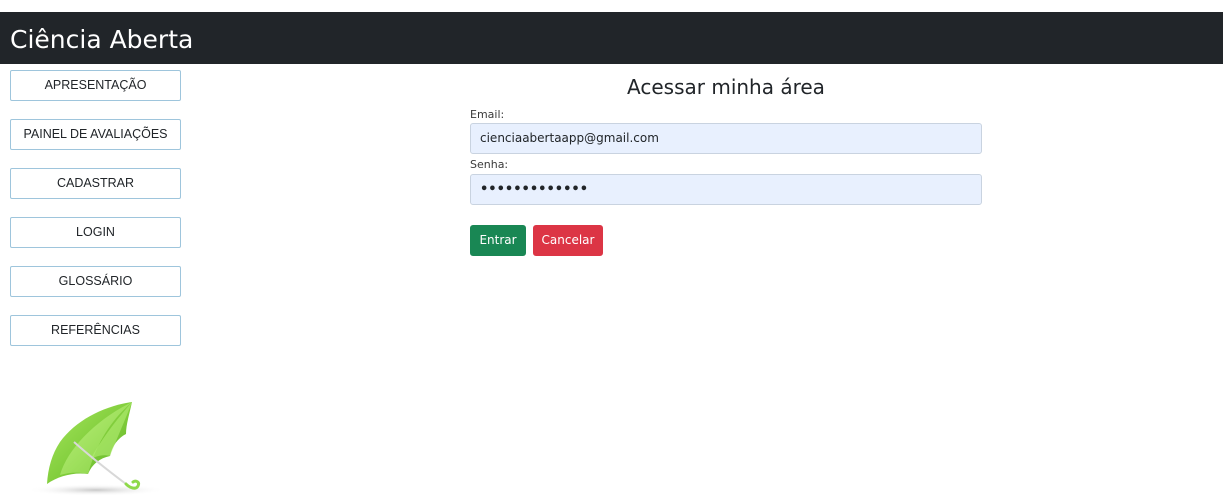 This screenshot has height=495, width=1223. What do you see at coordinates (95, 330) in the screenshot?
I see `sidebar-item-referencias: REFERÊNCIAS` at bounding box center [95, 330].